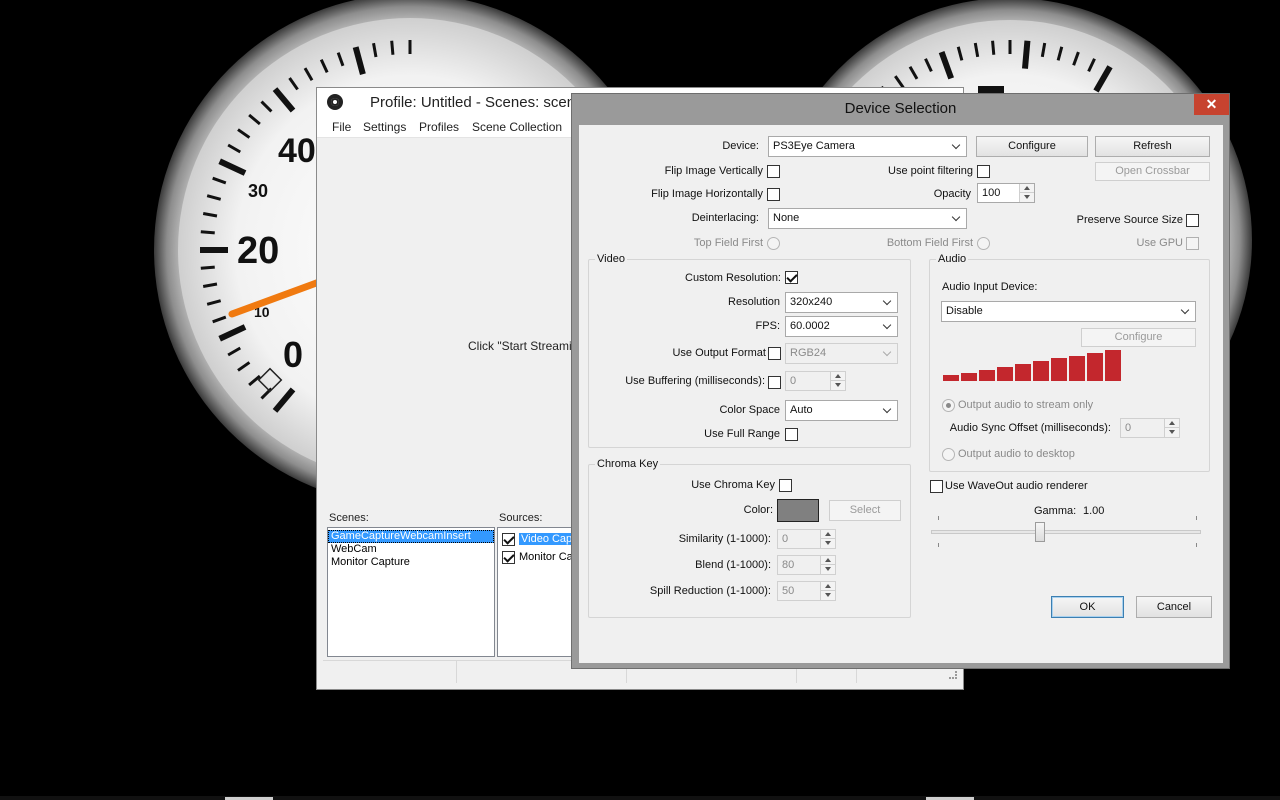 This screenshot has width=1280, height=800. I want to click on source-item-label: Monitor Ca, so click(546, 557).